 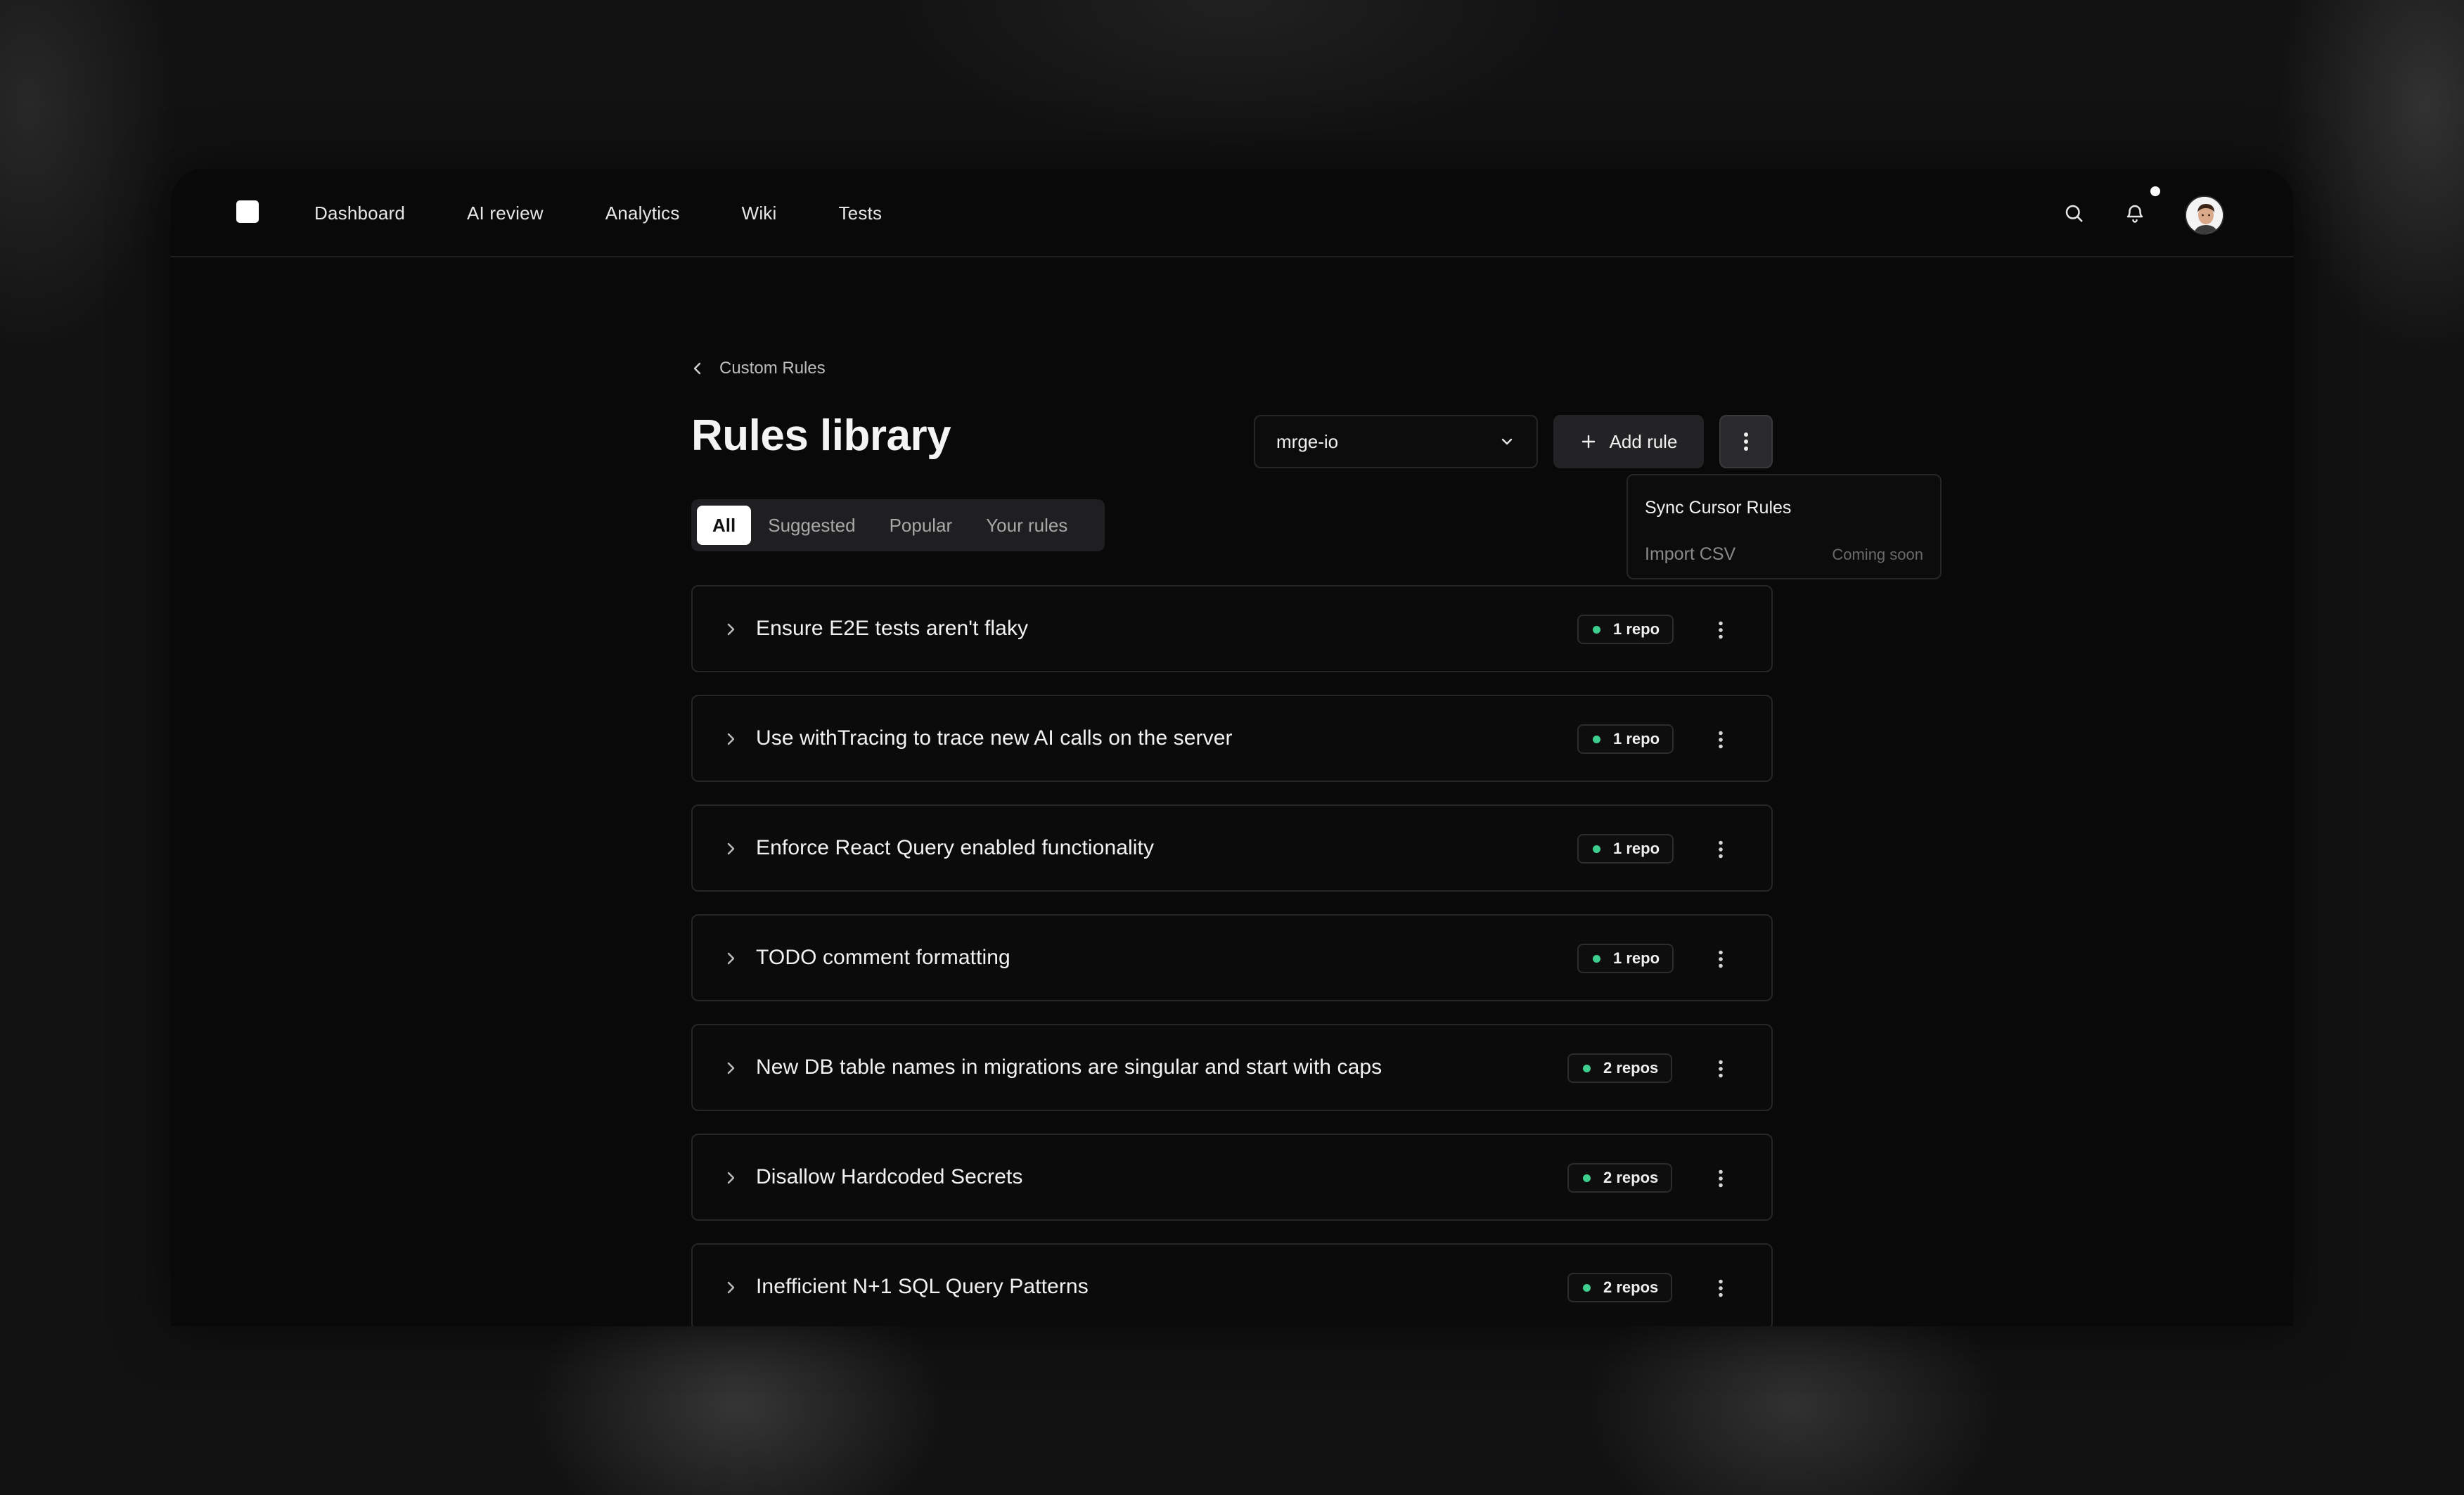 What do you see at coordinates (1232, 213) in the screenshot?
I see `top-navbar: Dashboard AI review Analytics Wiki Tests` at bounding box center [1232, 213].